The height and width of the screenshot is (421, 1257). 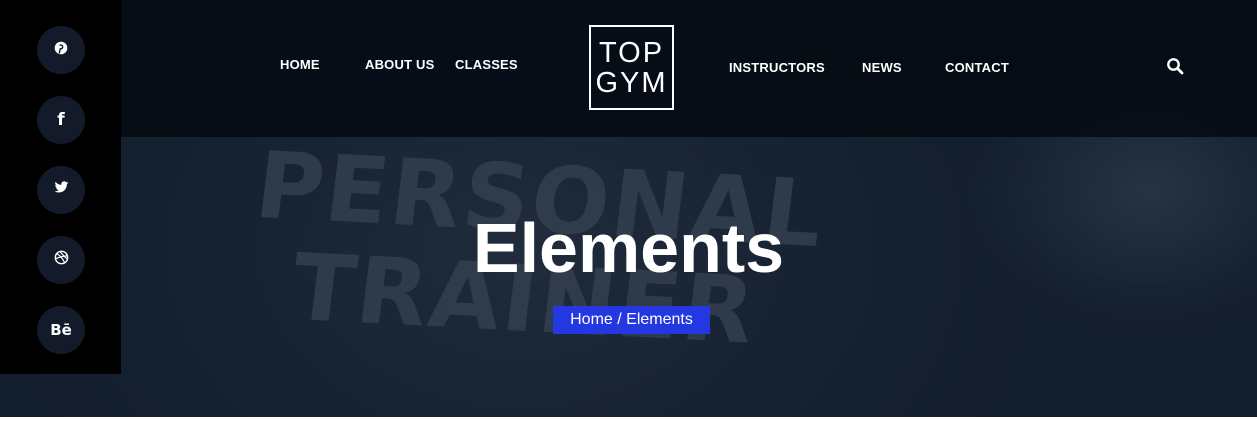 What do you see at coordinates (591, 320) in the screenshot?
I see `breadcrumb-home: Home` at bounding box center [591, 320].